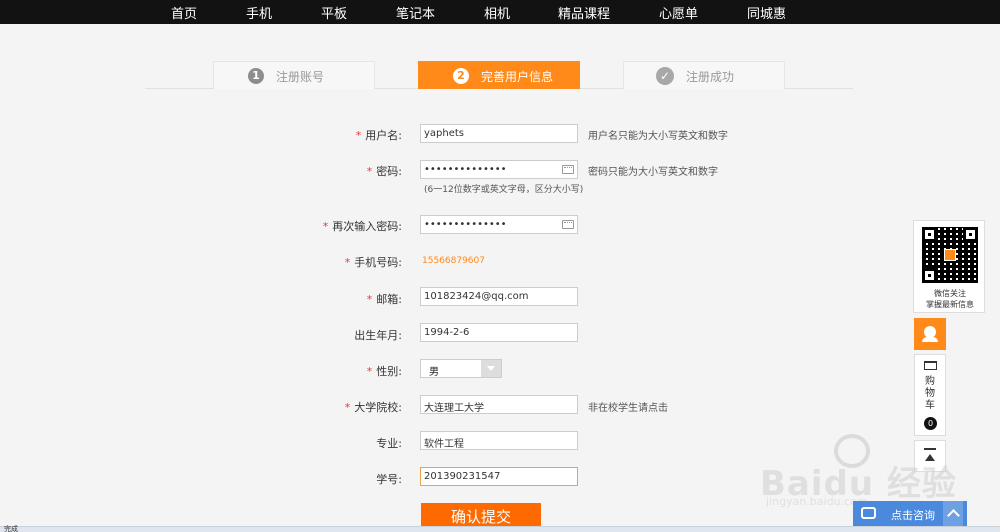 The height and width of the screenshot is (532, 1000). I want to click on major-input: 软件工程, so click(499, 440).